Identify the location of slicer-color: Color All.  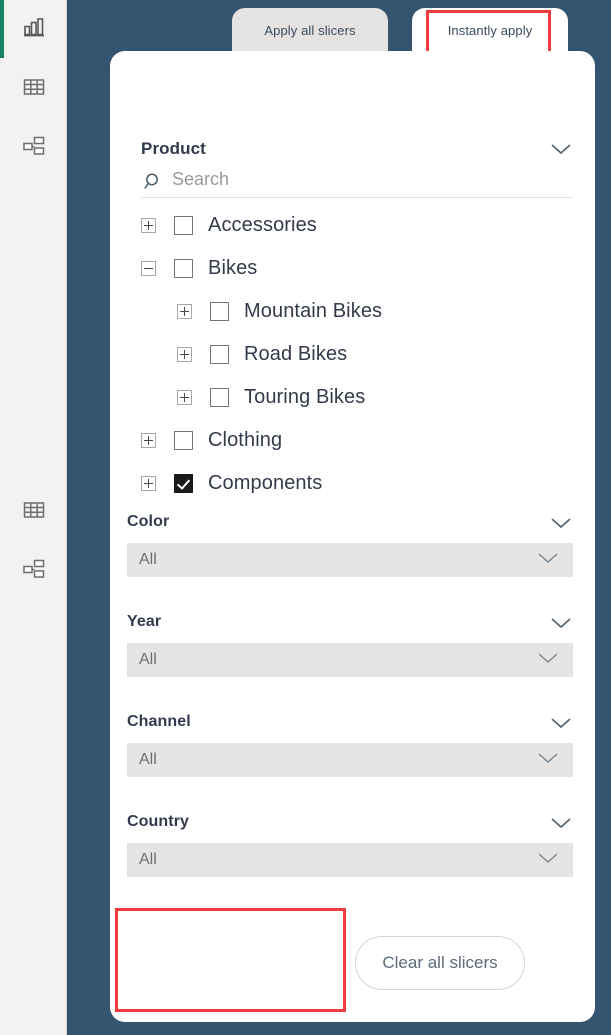
(350, 545).